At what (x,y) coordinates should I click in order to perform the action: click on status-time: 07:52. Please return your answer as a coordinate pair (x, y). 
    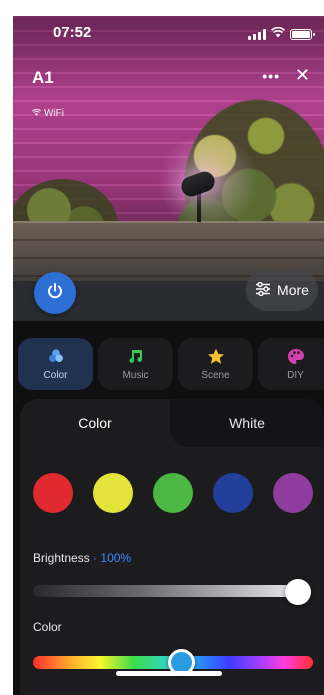
    Looking at the image, I should click on (72, 32).